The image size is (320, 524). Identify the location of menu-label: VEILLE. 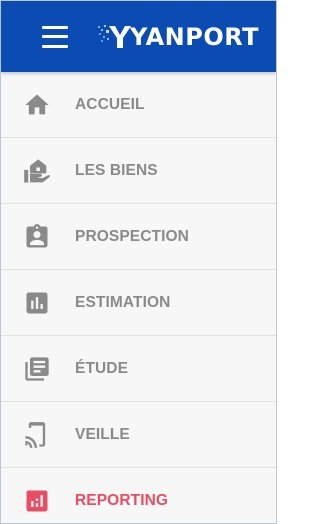
(102, 434).